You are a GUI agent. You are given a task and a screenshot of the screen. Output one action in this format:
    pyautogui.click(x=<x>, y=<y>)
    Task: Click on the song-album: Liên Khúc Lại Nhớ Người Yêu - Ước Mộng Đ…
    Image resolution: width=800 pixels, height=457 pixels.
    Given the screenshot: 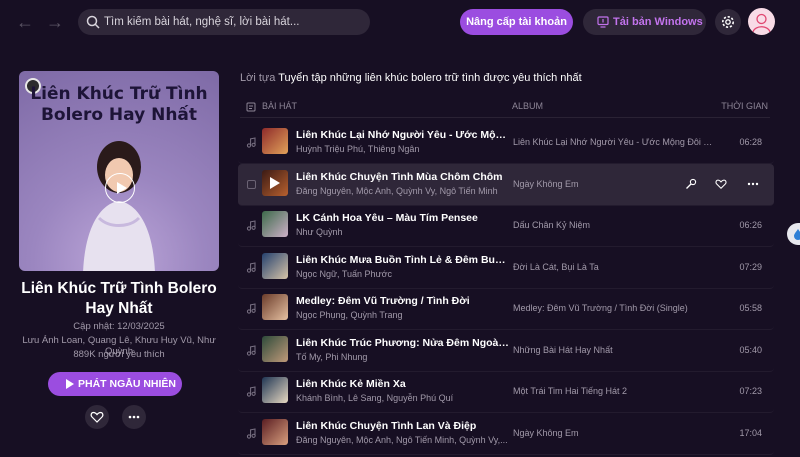 What is the action you would take?
    pyautogui.click(x=613, y=142)
    